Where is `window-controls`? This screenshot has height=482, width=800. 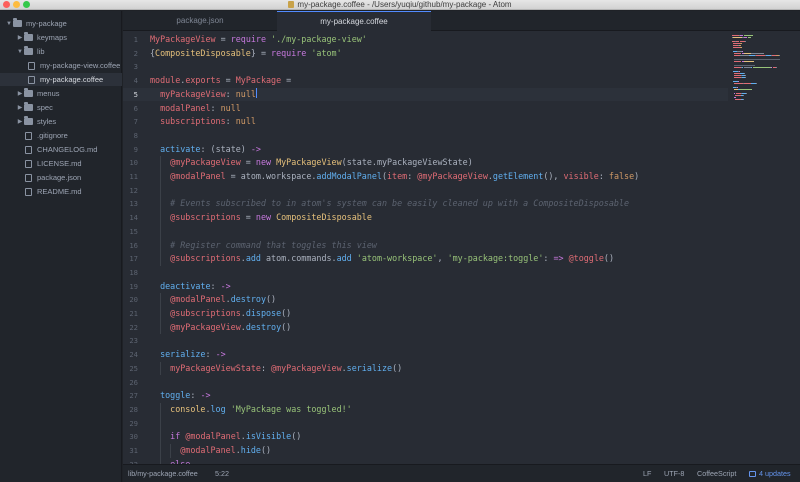
window-controls is located at coordinates (16, 4).